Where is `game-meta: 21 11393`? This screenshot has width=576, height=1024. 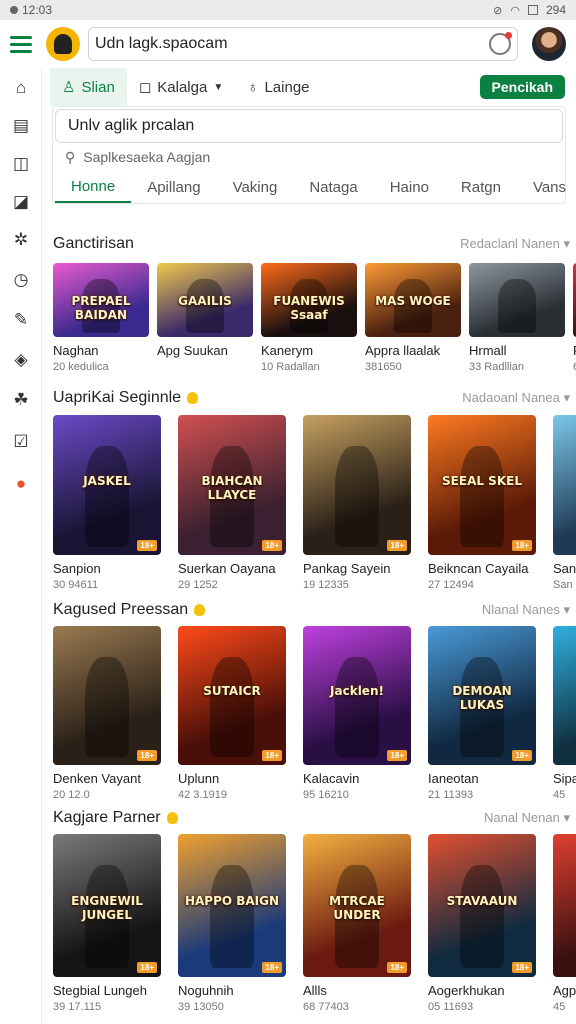
game-meta: 21 11393 is located at coordinates (451, 795).